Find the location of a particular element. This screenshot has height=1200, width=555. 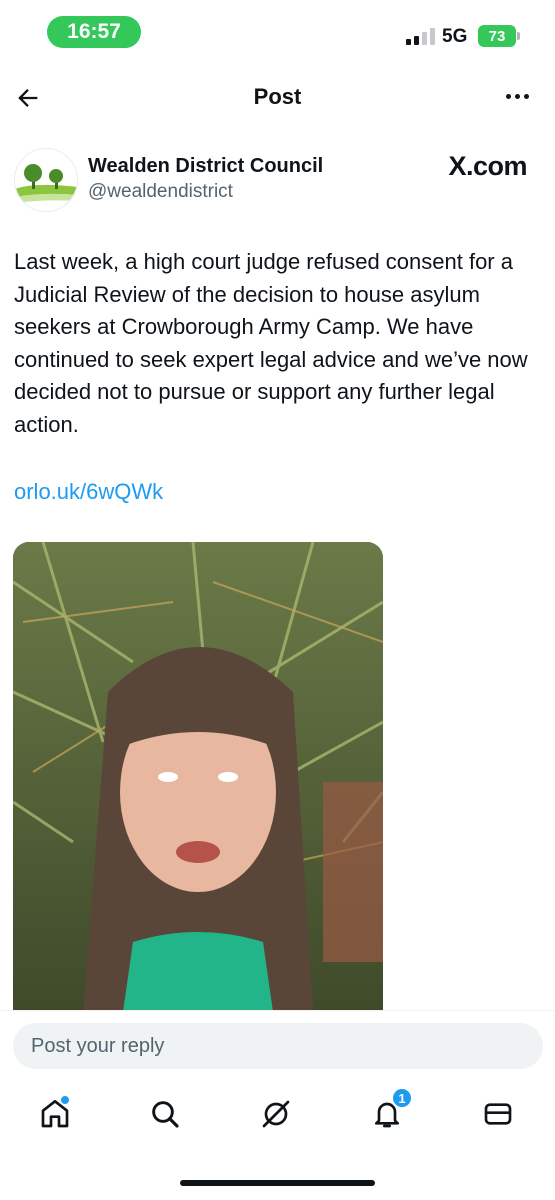

tab-messages is located at coordinates (498, 1114).